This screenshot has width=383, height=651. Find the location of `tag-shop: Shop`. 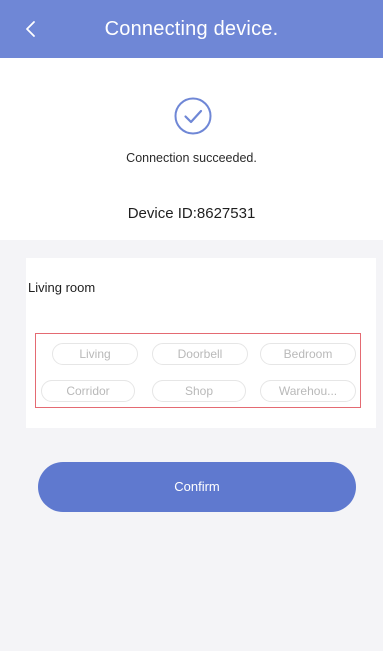

tag-shop: Shop is located at coordinates (199, 391).